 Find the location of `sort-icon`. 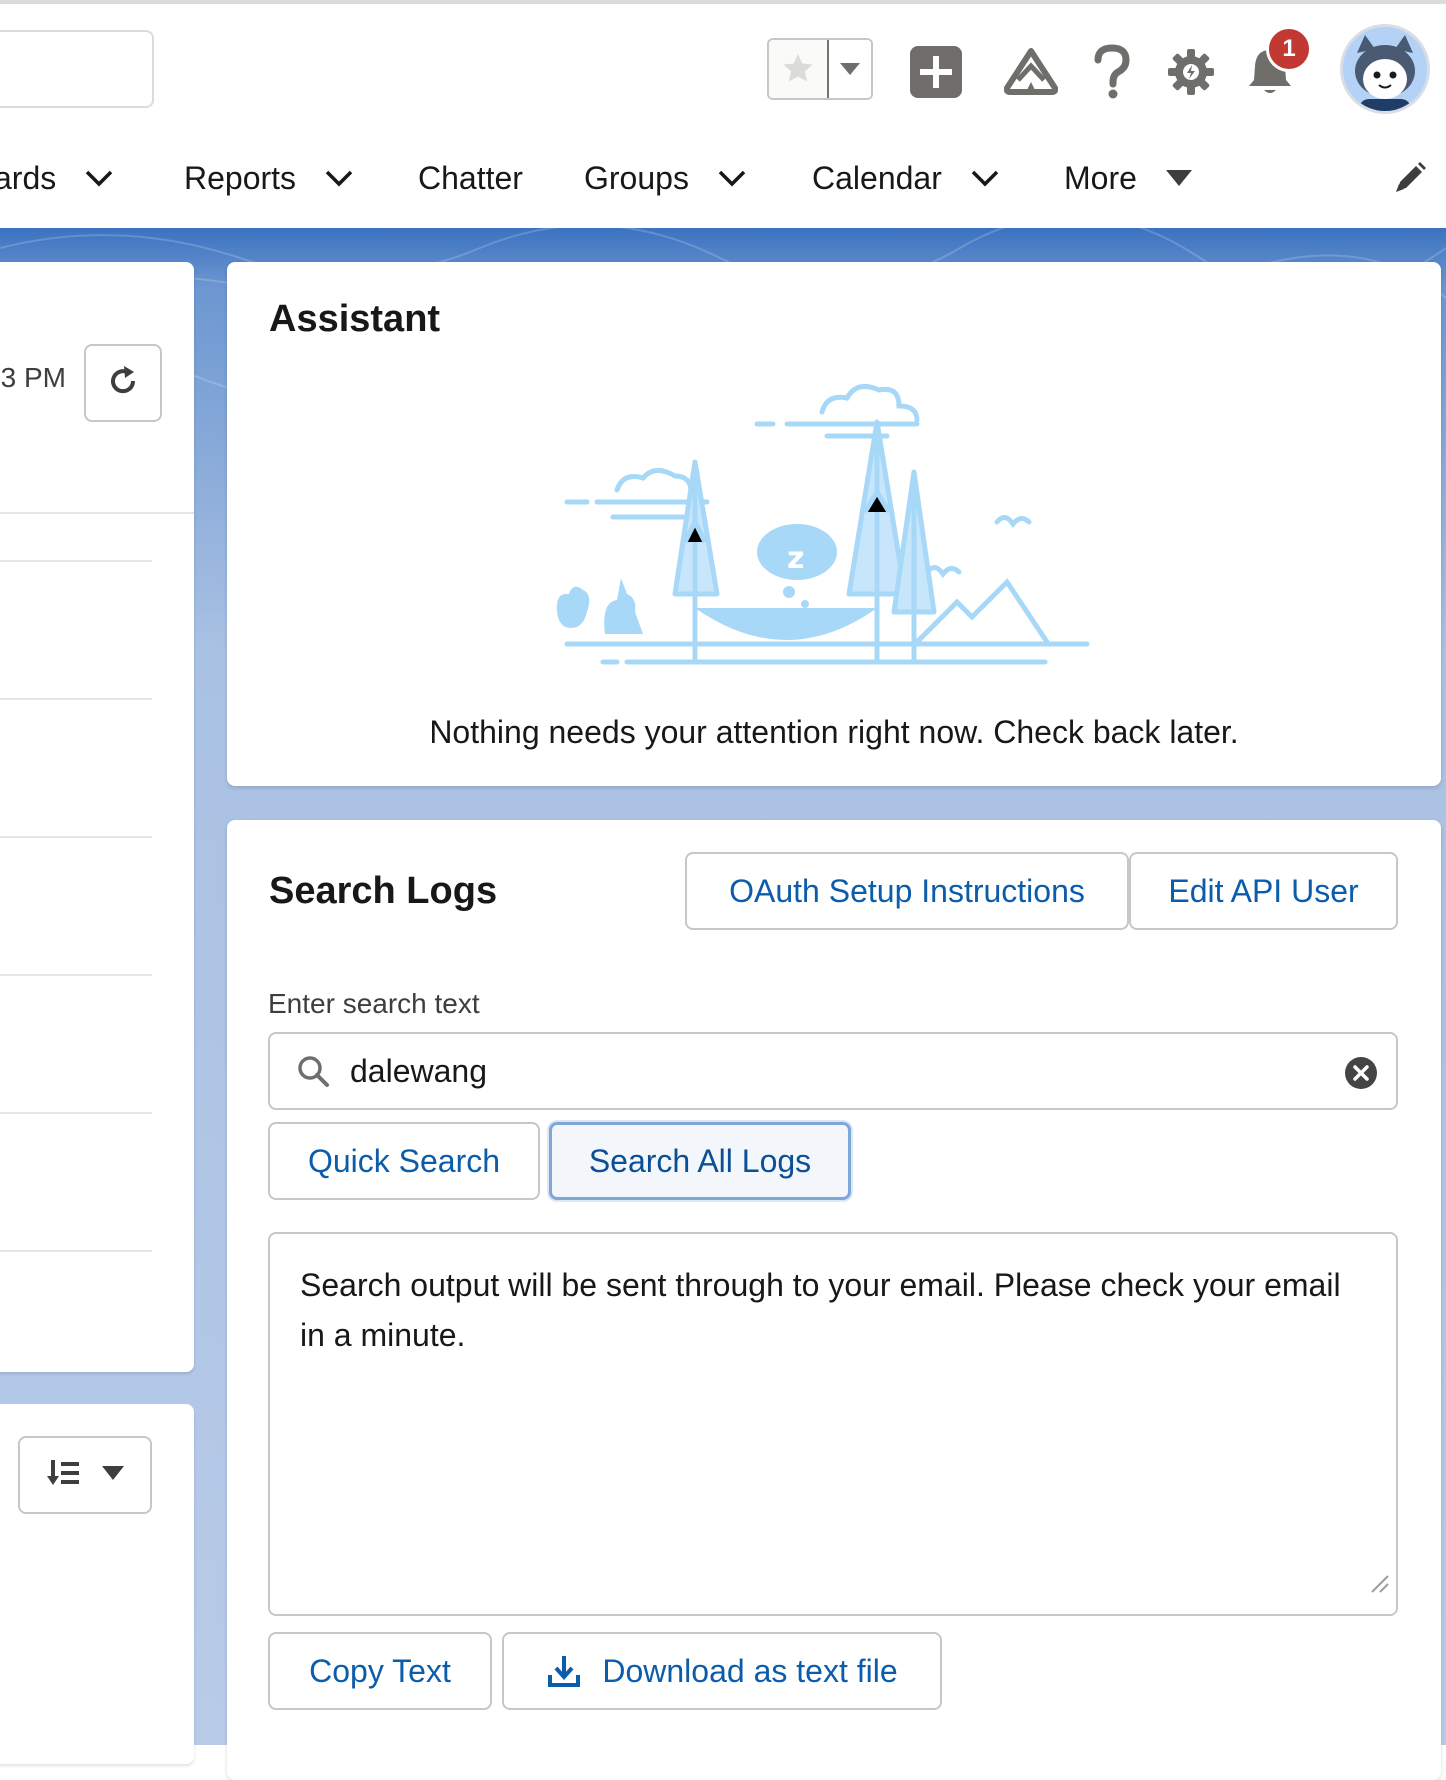

sort-icon is located at coordinates (63, 1475).